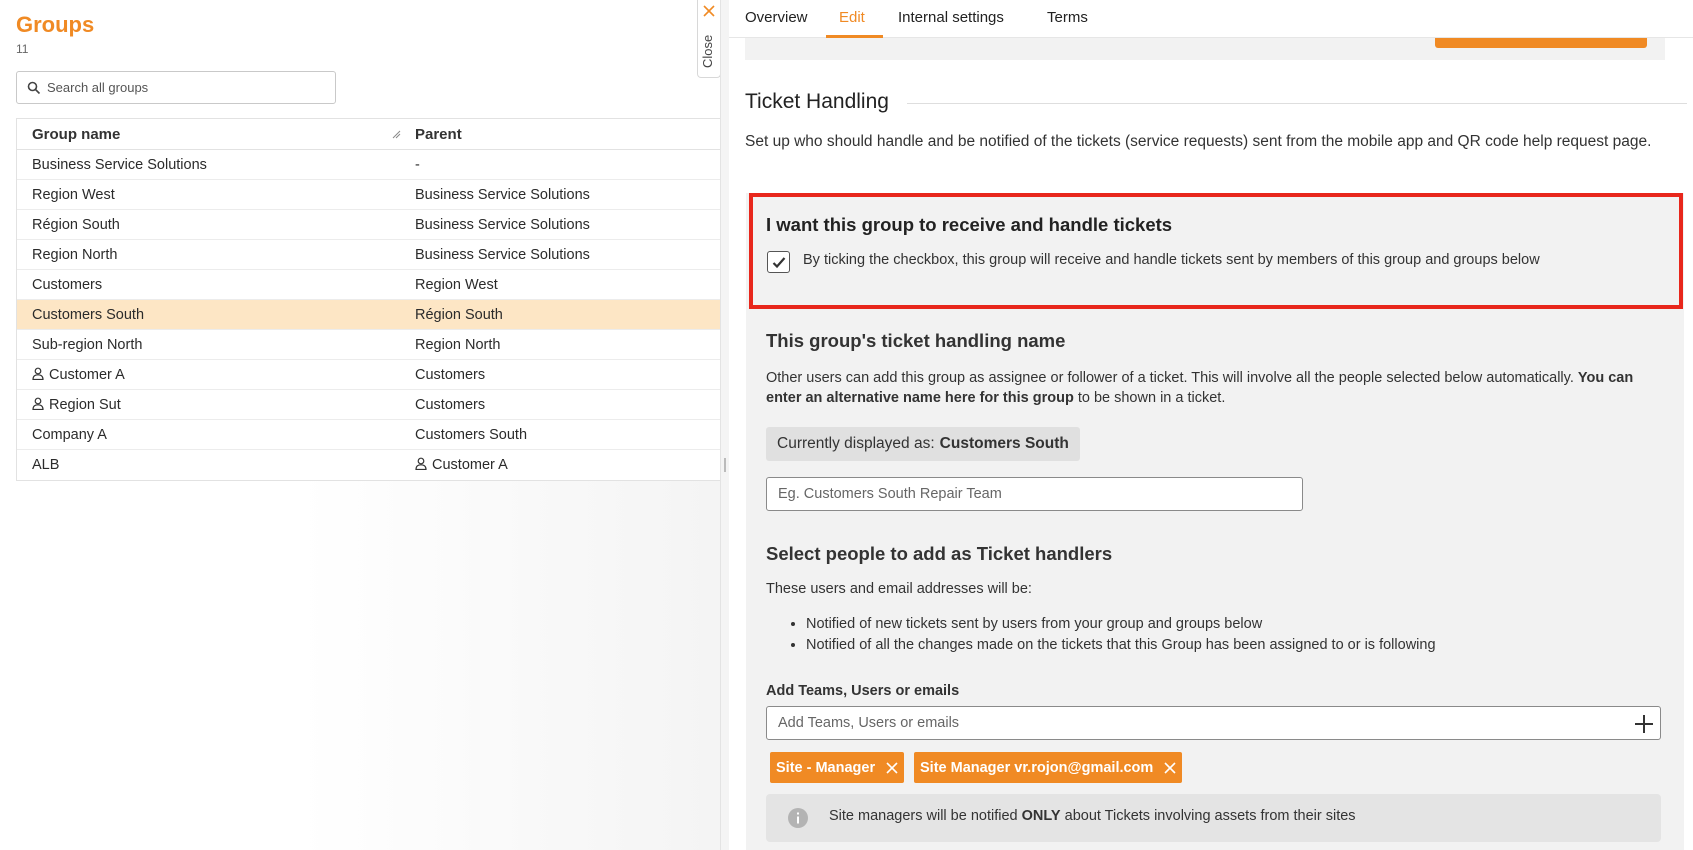 The height and width of the screenshot is (850, 1693). What do you see at coordinates (55, 24) in the screenshot?
I see `page-title: Groups` at bounding box center [55, 24].